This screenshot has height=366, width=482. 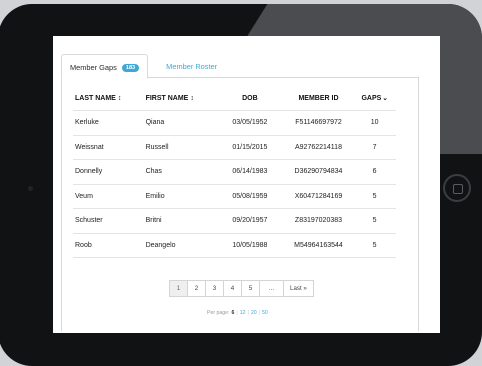 What do you see at coordinates (318, 98) in the screenshot?
I see `header-member-id: MEMBER ID` at bounding box center [318, 98].